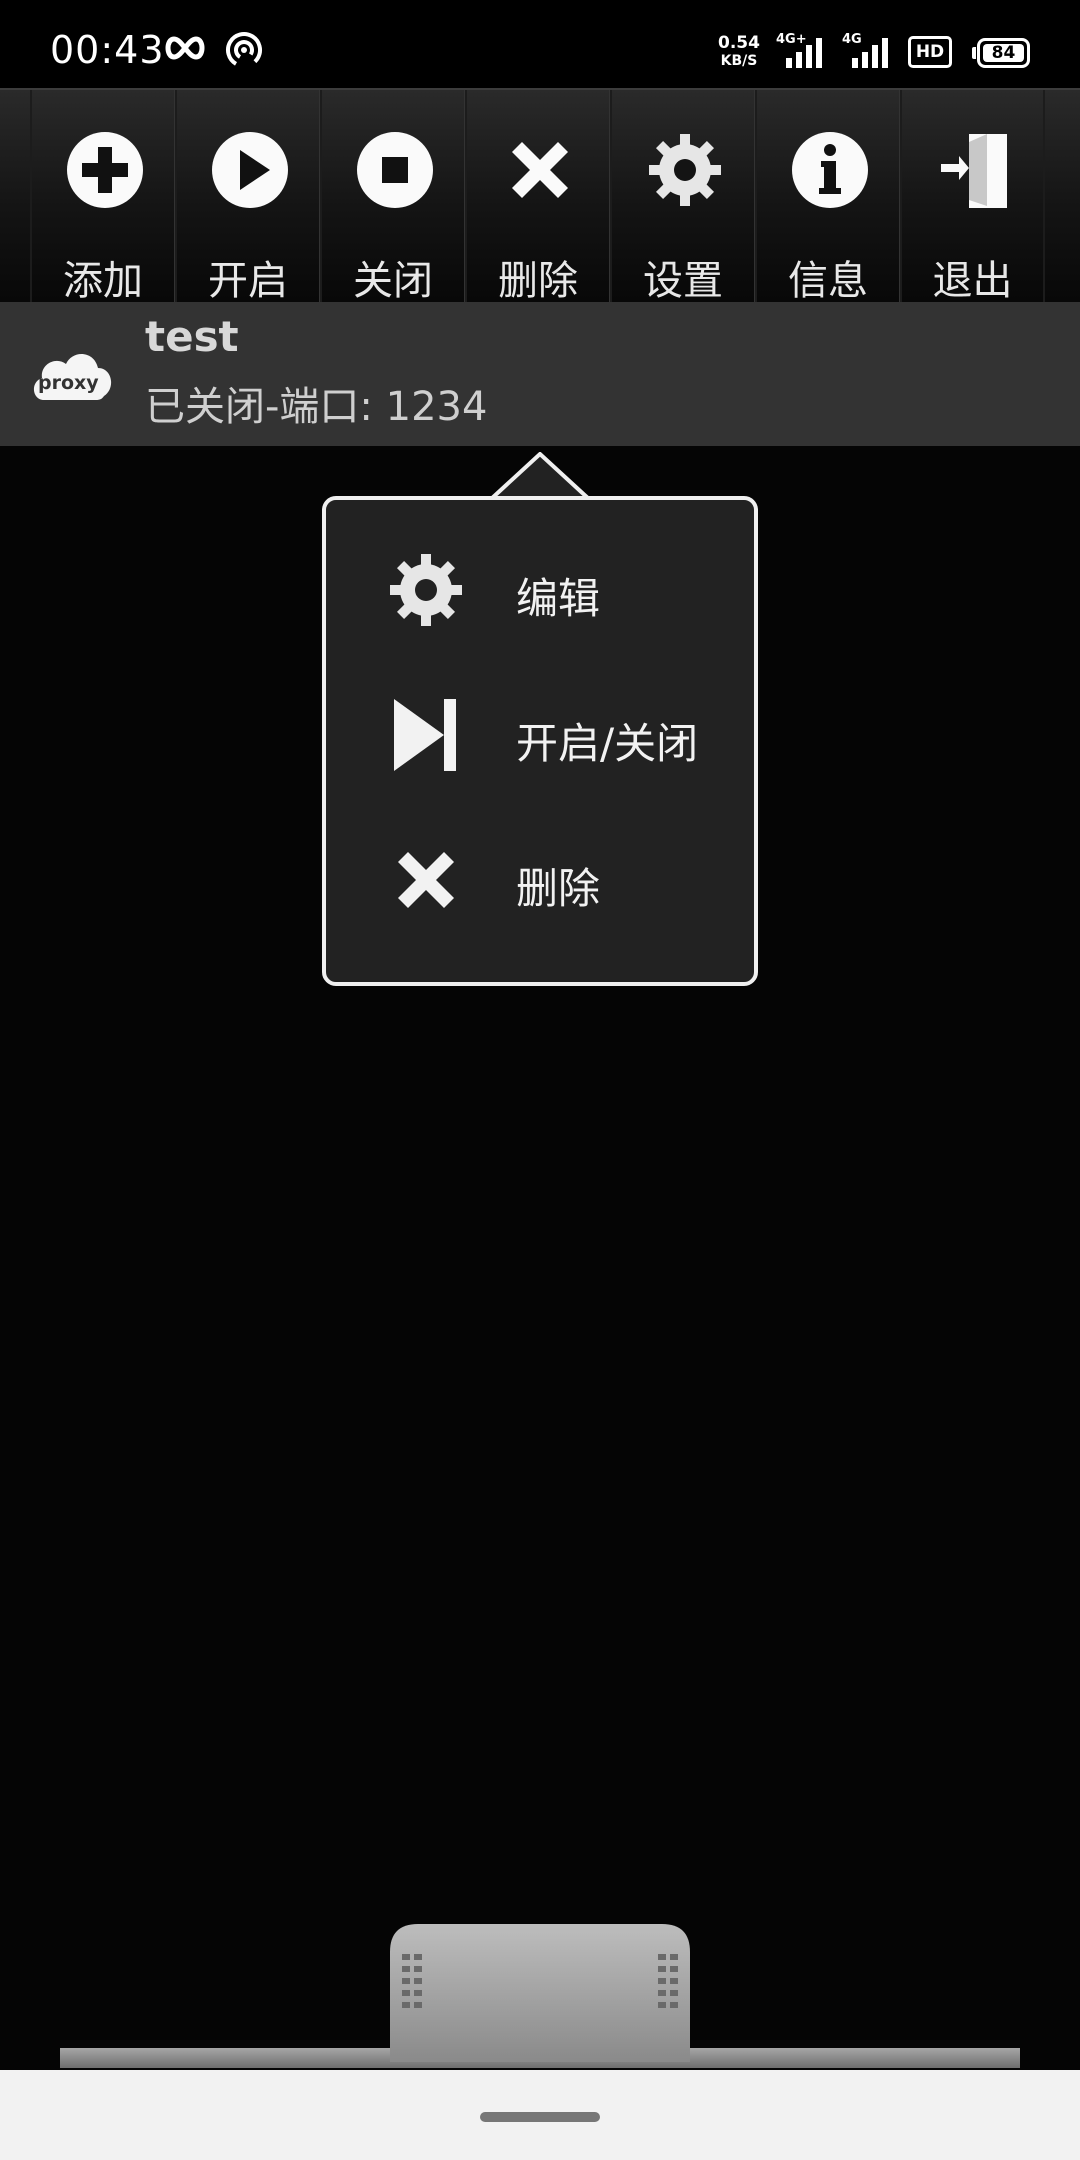 Image resolution: width=1080 pixels, height=2160 pixels. I want to click on delete-button: 删除, so click(537, 197).